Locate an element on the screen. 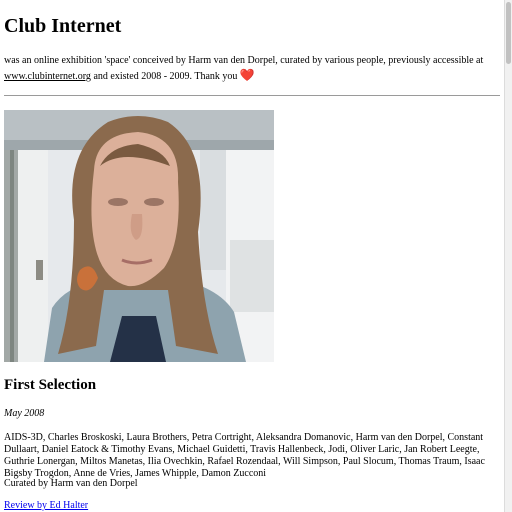  separator is located at coordinates (252, 95).